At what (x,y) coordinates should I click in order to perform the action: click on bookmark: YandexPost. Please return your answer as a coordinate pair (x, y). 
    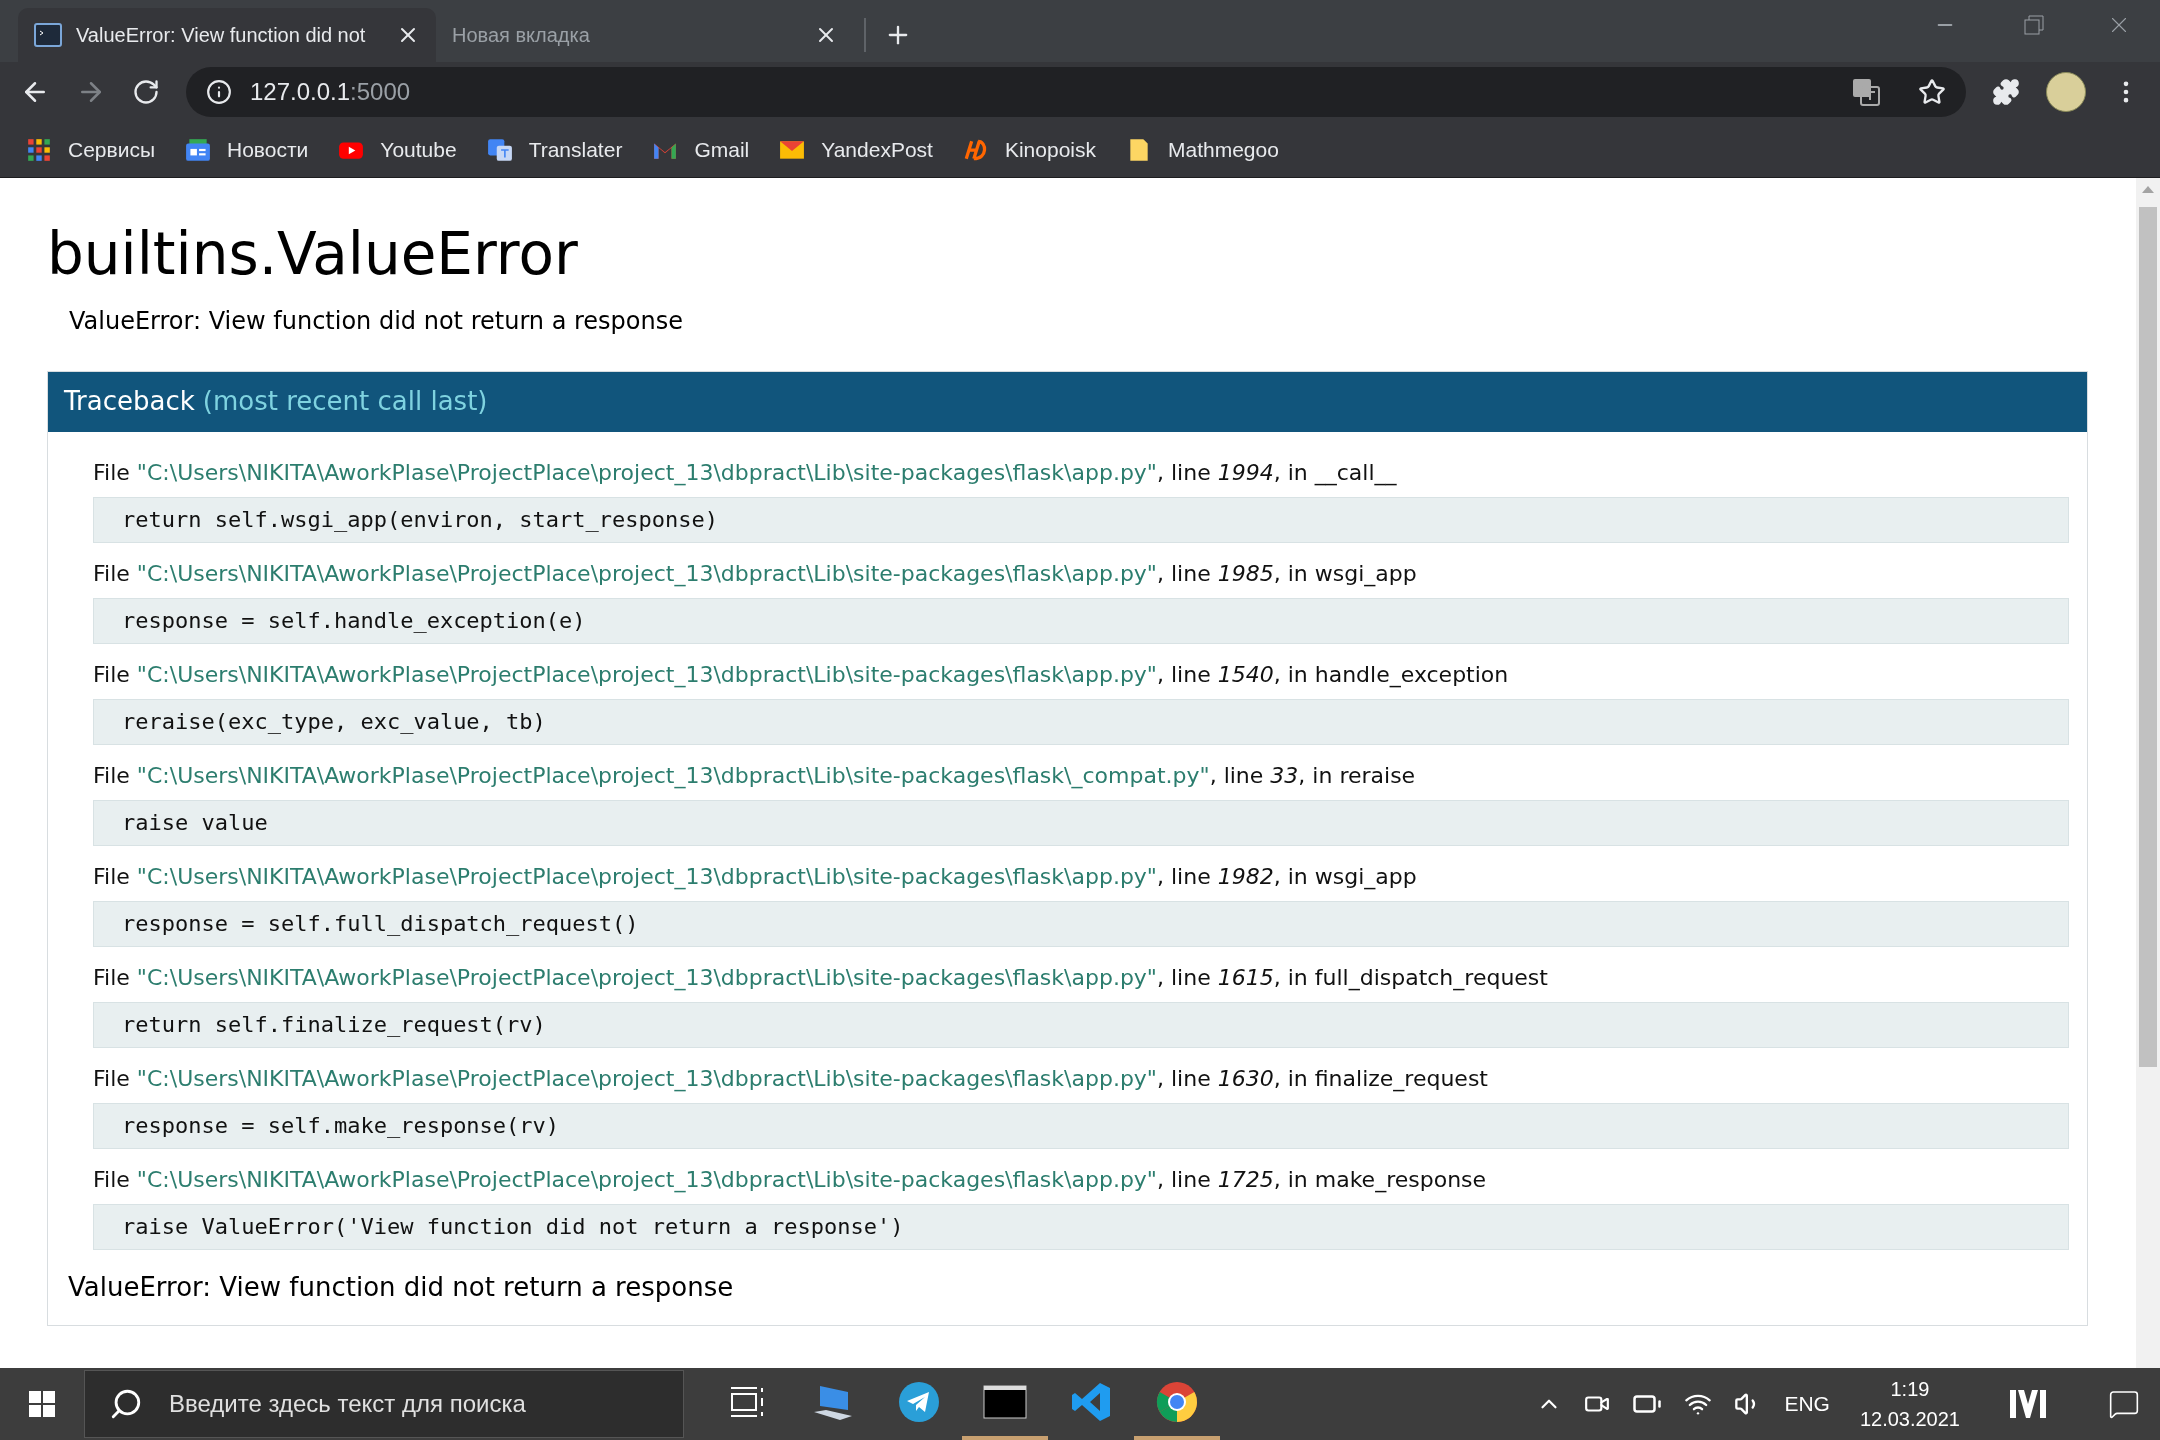
    Looking at the image, I should click on (856, 149).